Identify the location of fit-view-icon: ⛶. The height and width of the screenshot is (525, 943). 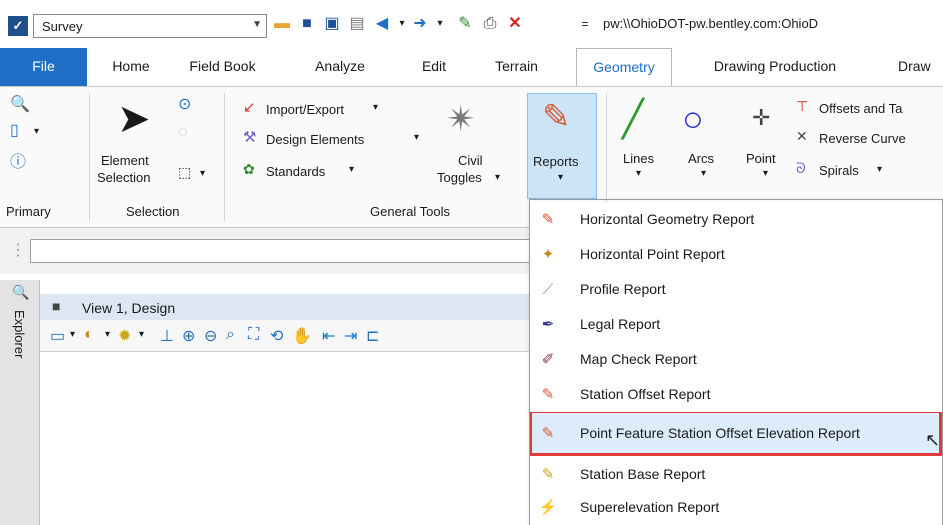
(253, 335).